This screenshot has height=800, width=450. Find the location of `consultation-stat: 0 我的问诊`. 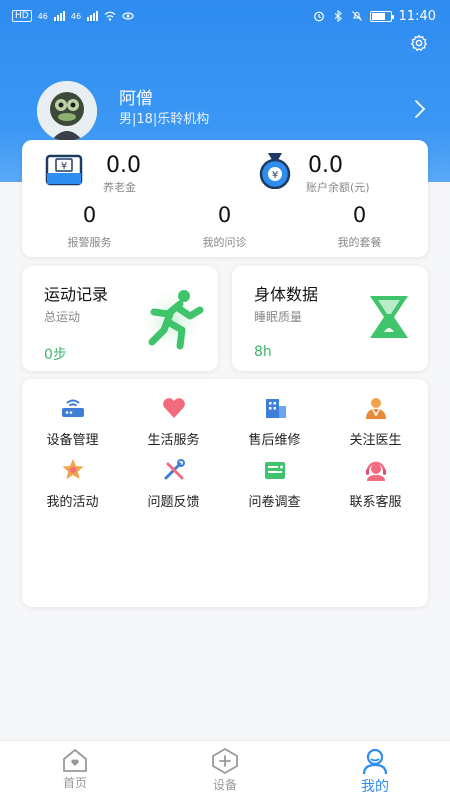

consultation-stat: 0 我的问诊 is located at coordinates (224, 226).